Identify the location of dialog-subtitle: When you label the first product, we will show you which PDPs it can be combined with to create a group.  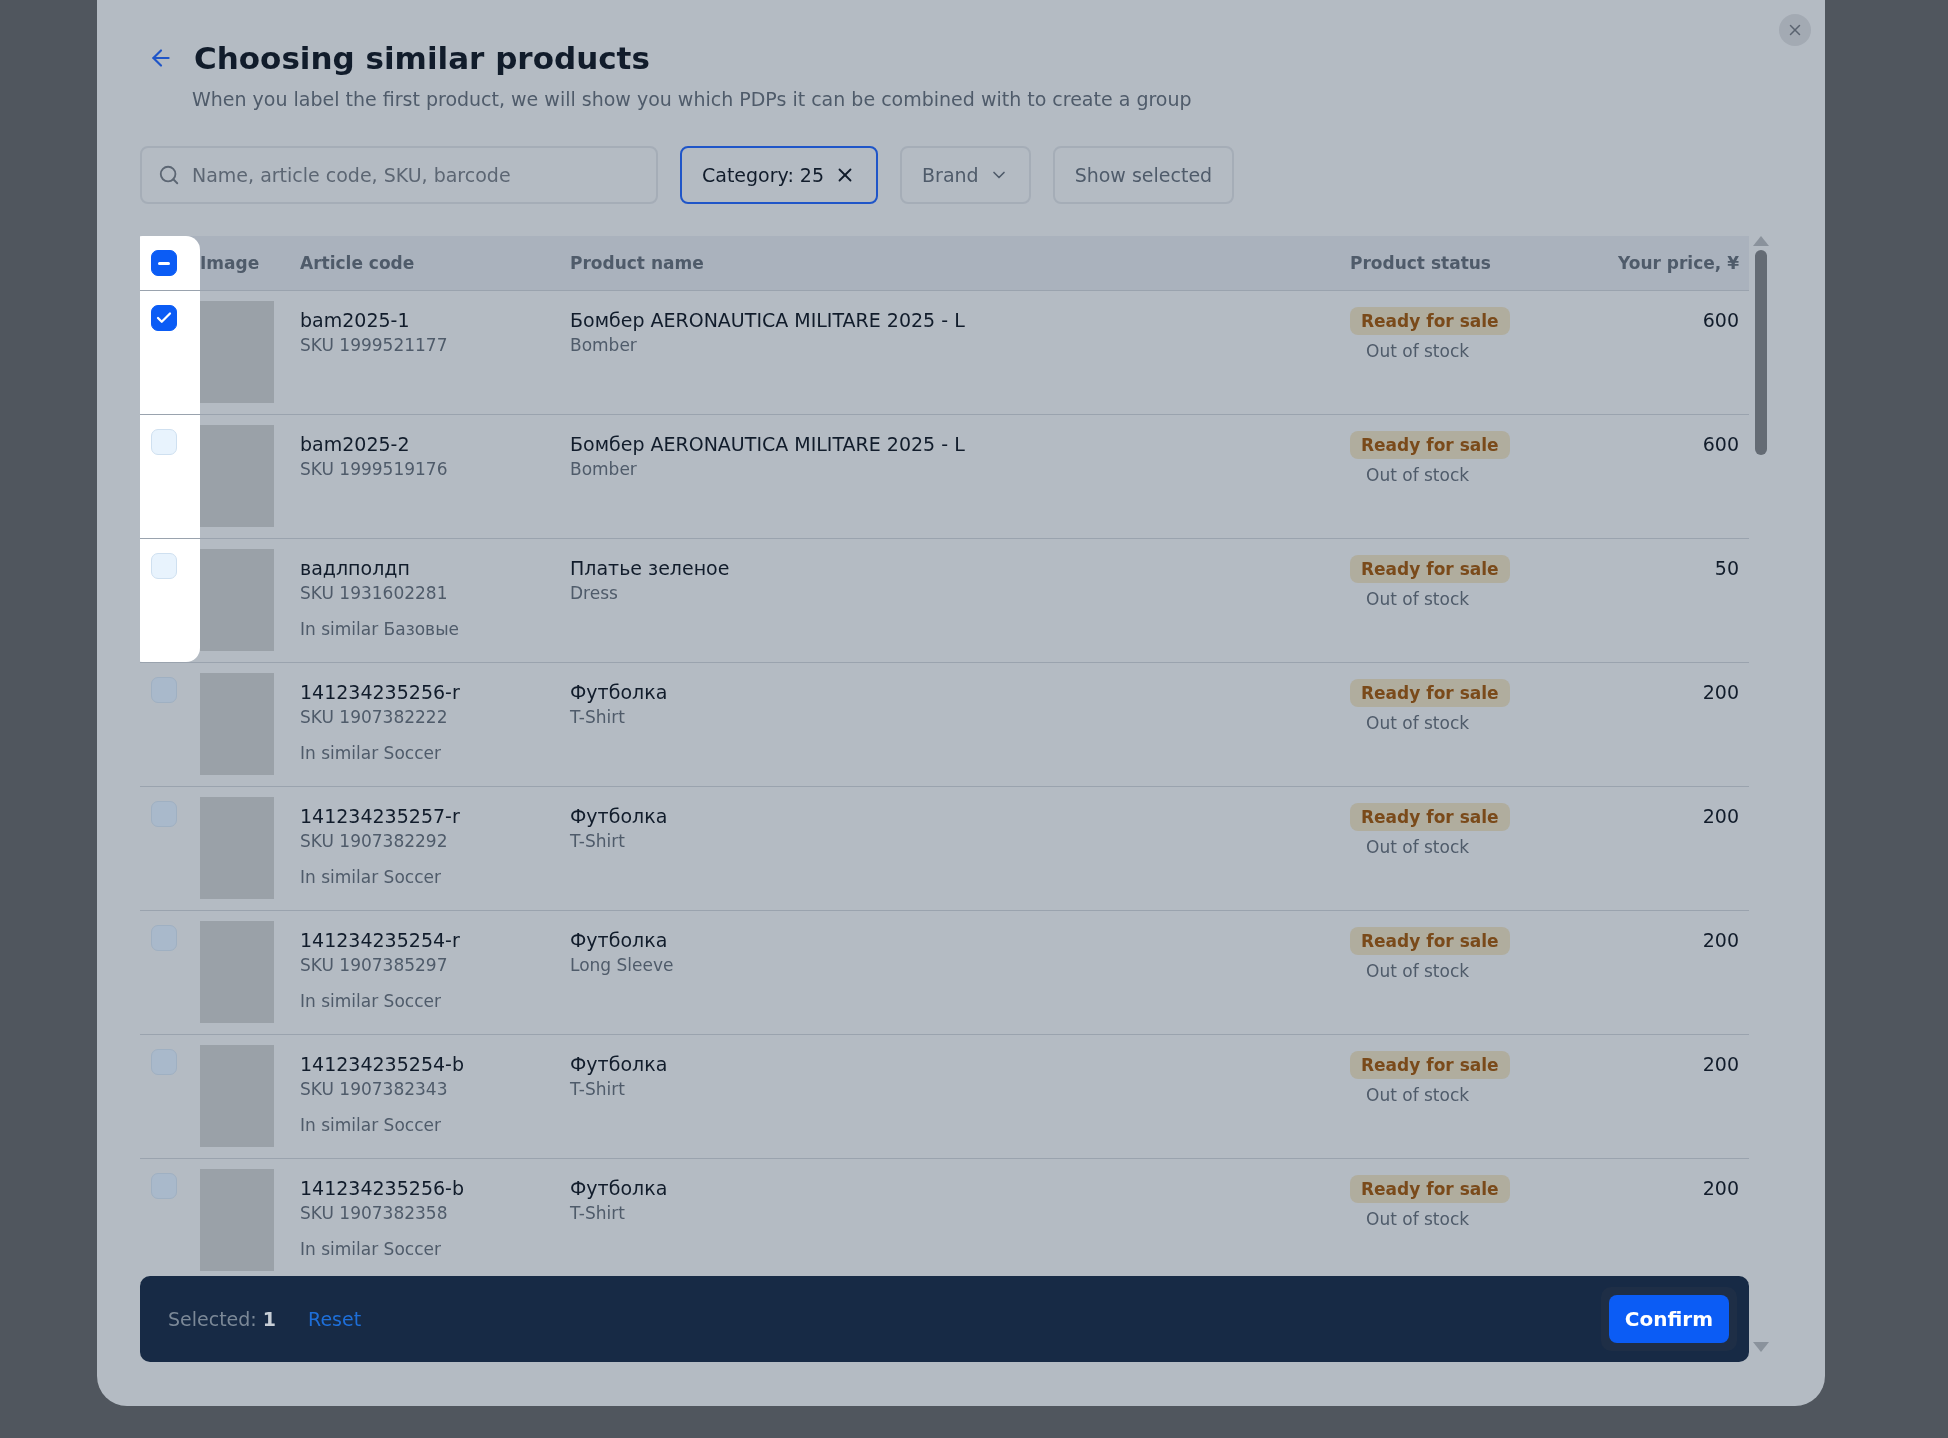
(692, 99).